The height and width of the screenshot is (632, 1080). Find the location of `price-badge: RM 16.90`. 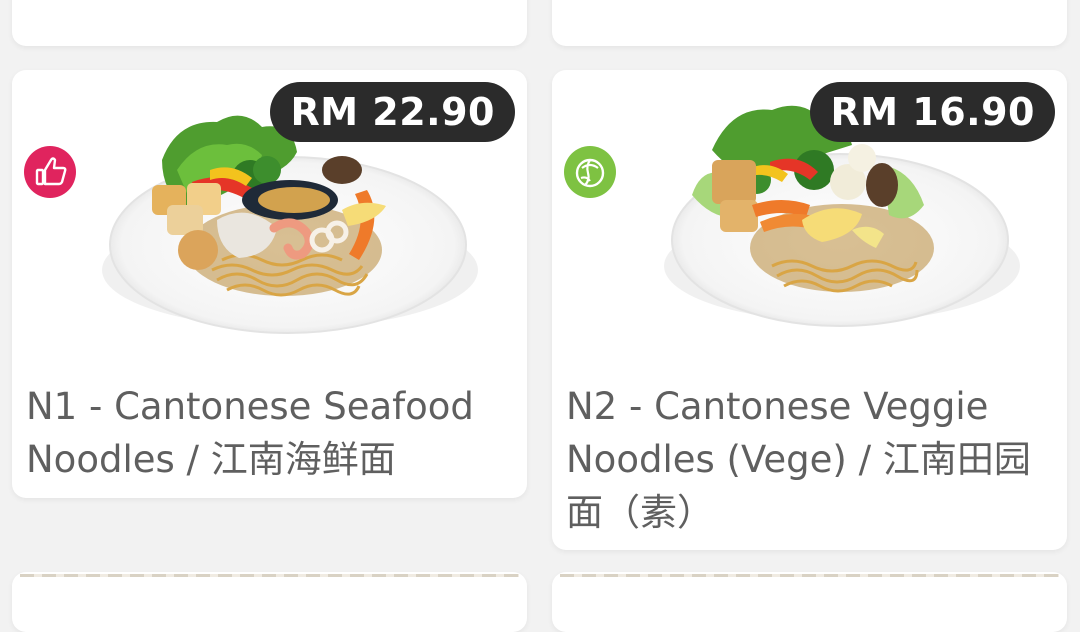

price-badge: RM 16.90 is located at coordinates (932, 112).